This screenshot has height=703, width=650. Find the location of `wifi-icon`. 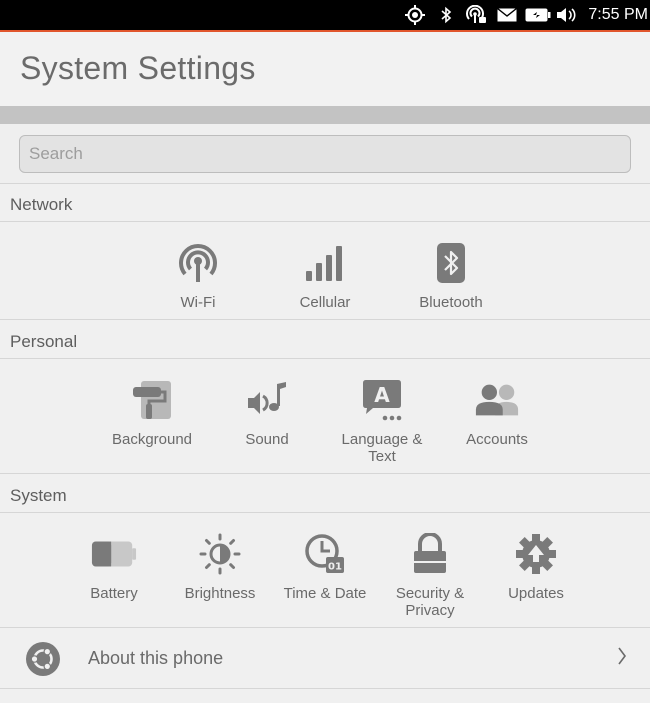

wifi-icon is located at coordinates (198, 263).